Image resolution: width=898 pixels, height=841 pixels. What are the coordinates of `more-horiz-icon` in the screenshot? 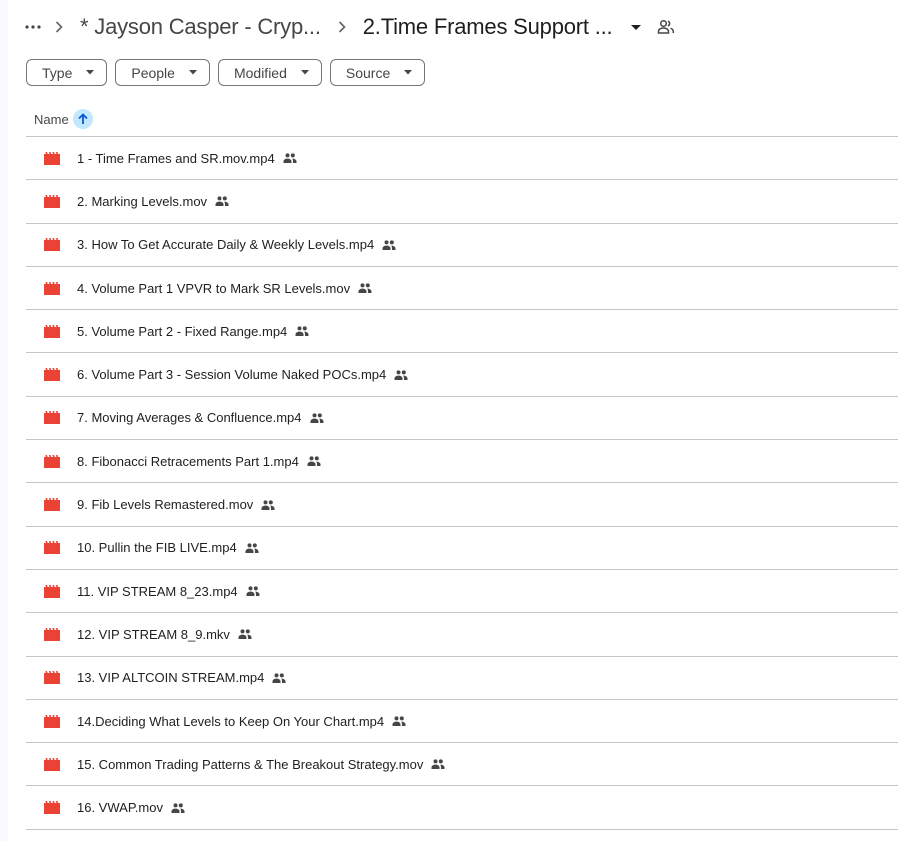 It's located at (33, 27).